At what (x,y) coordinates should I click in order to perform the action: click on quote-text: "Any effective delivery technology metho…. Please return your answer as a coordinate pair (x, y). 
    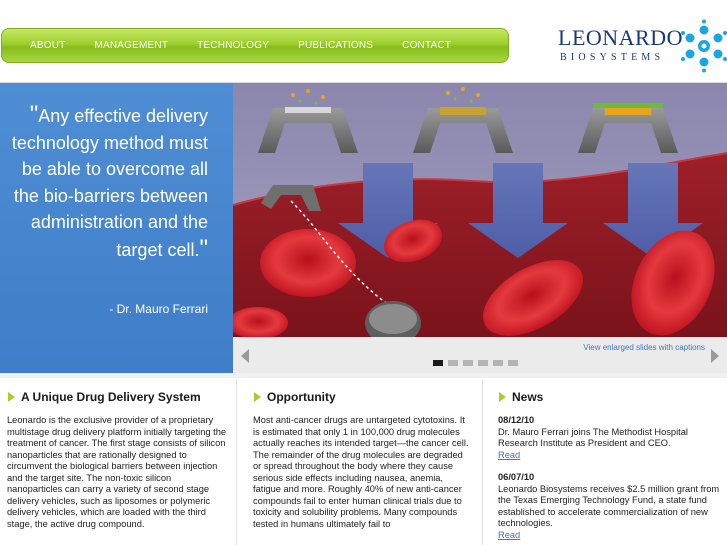
    Looking at the image, I should click on (104, 182).